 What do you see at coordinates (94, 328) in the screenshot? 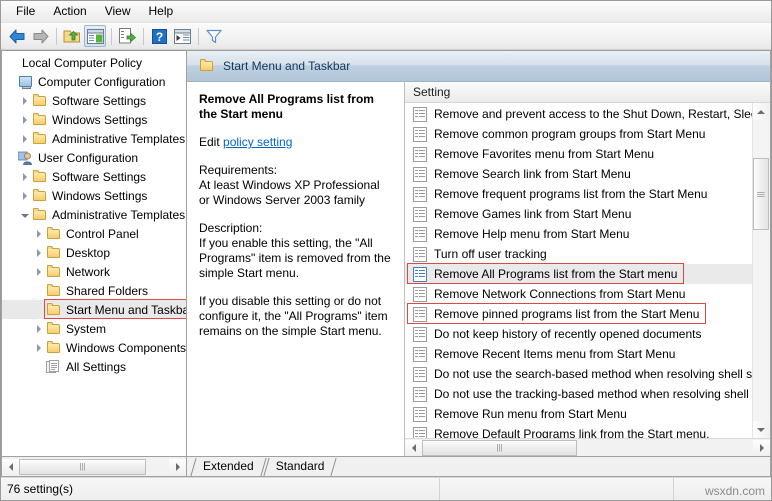
I see `tree-item: System` at bounding box center [94, 328].